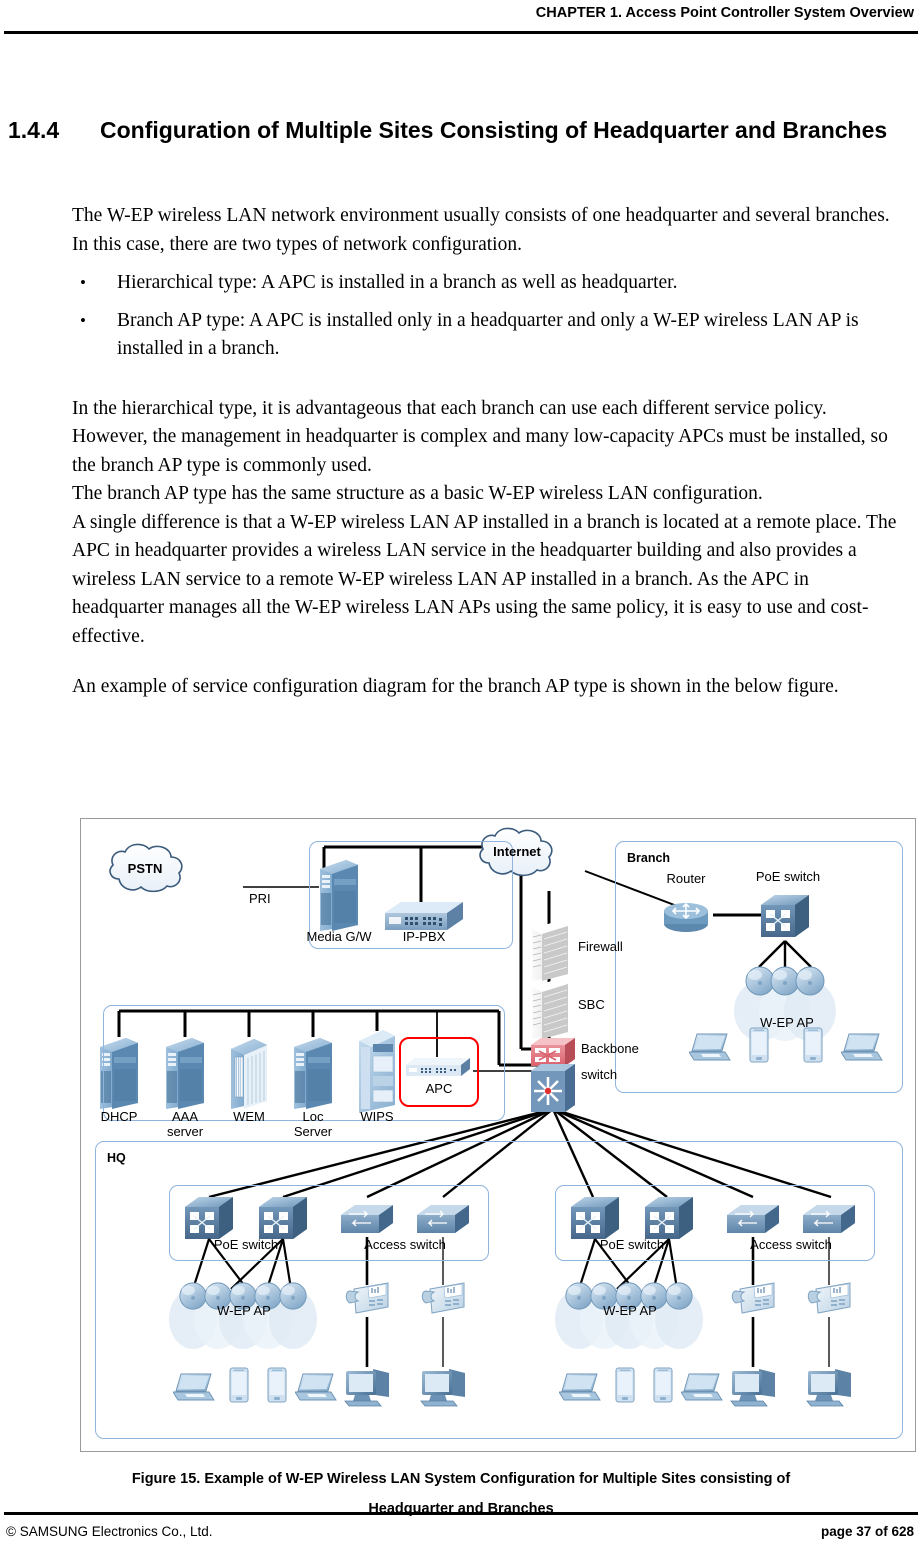 The image size is (922, 1565). I want to click on branch-poe-switch-label: PoE switch, so click(788, 876).